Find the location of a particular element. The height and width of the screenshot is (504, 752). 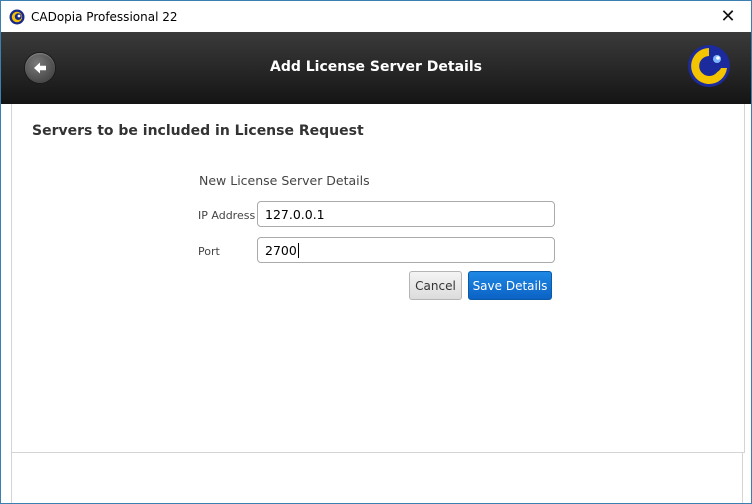

port-label: Port is located at coordinates (209, 251).